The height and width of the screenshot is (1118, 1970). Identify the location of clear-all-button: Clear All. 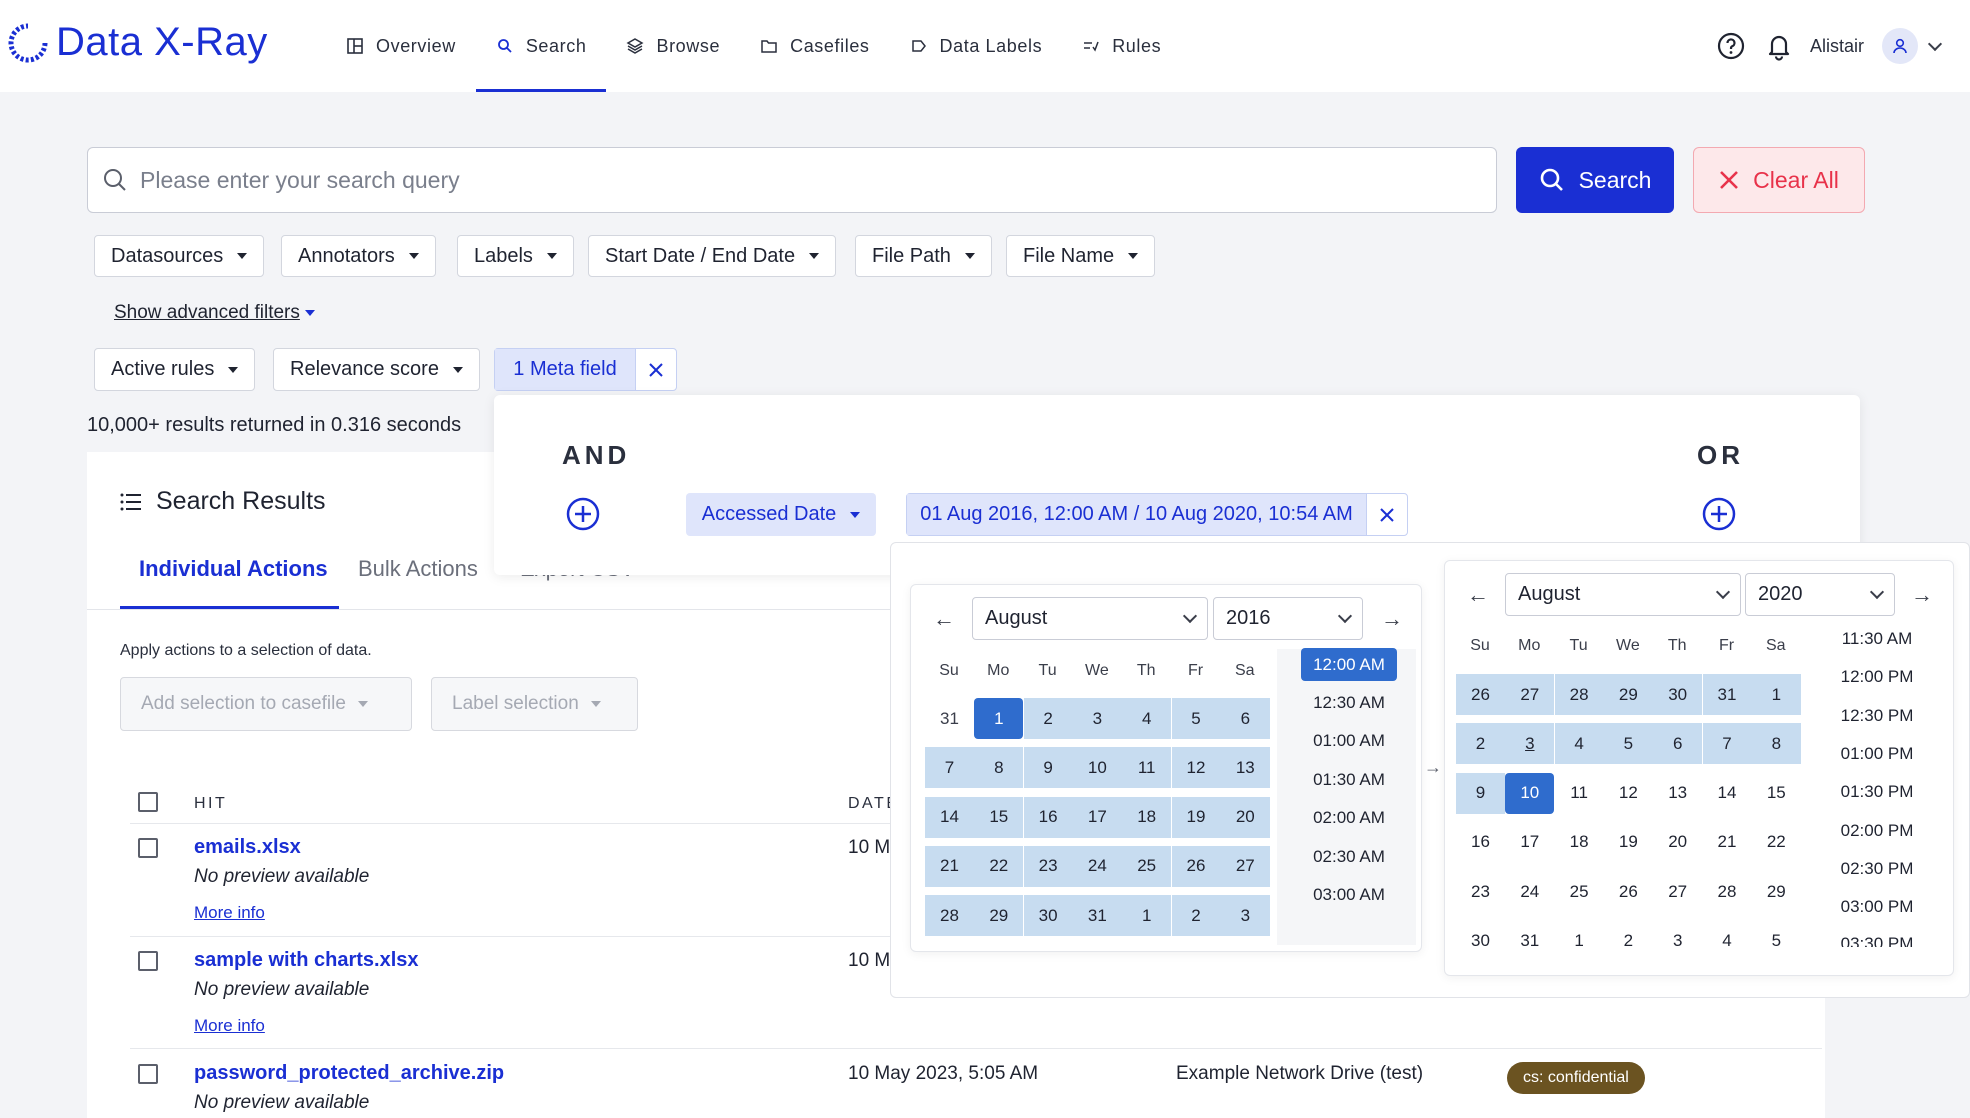
(1779, 180).